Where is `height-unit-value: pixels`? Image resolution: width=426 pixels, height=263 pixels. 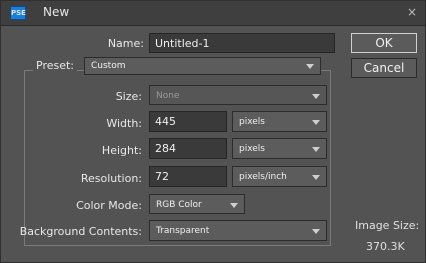 height-unit-value: pixels is located at coordinates (252, 149).